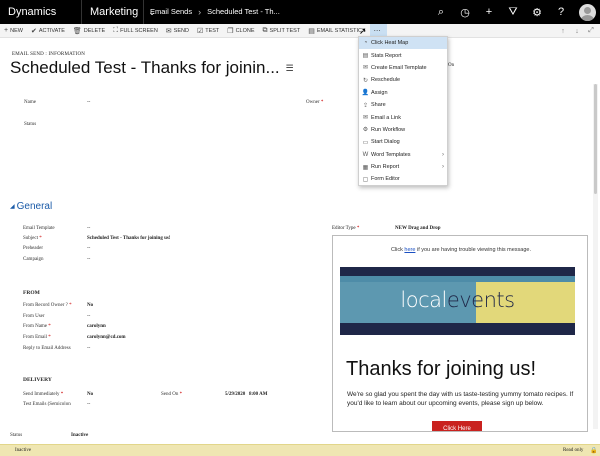 This screenshot has height=456, width=600. I want to click on send-button: ✉ SEND, so click(177, 31).